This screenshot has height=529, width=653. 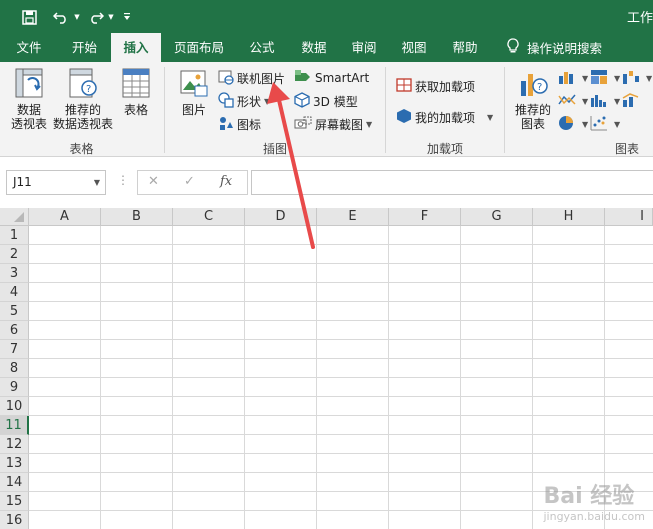 What do you see at coordinates (532, 110) in the screenshot?
I see `recommended-charts-label-1: 推荐的` at bounding box center [532, 110].